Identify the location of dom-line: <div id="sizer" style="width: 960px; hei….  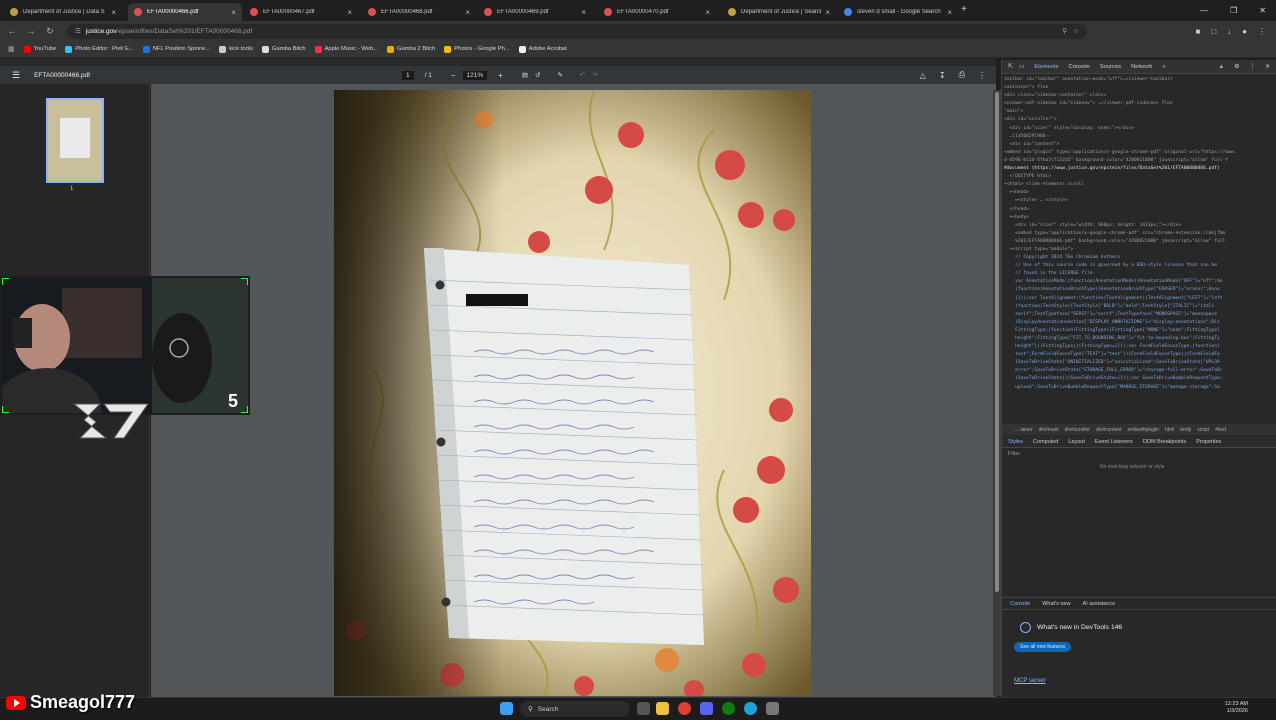
(1139, 226).